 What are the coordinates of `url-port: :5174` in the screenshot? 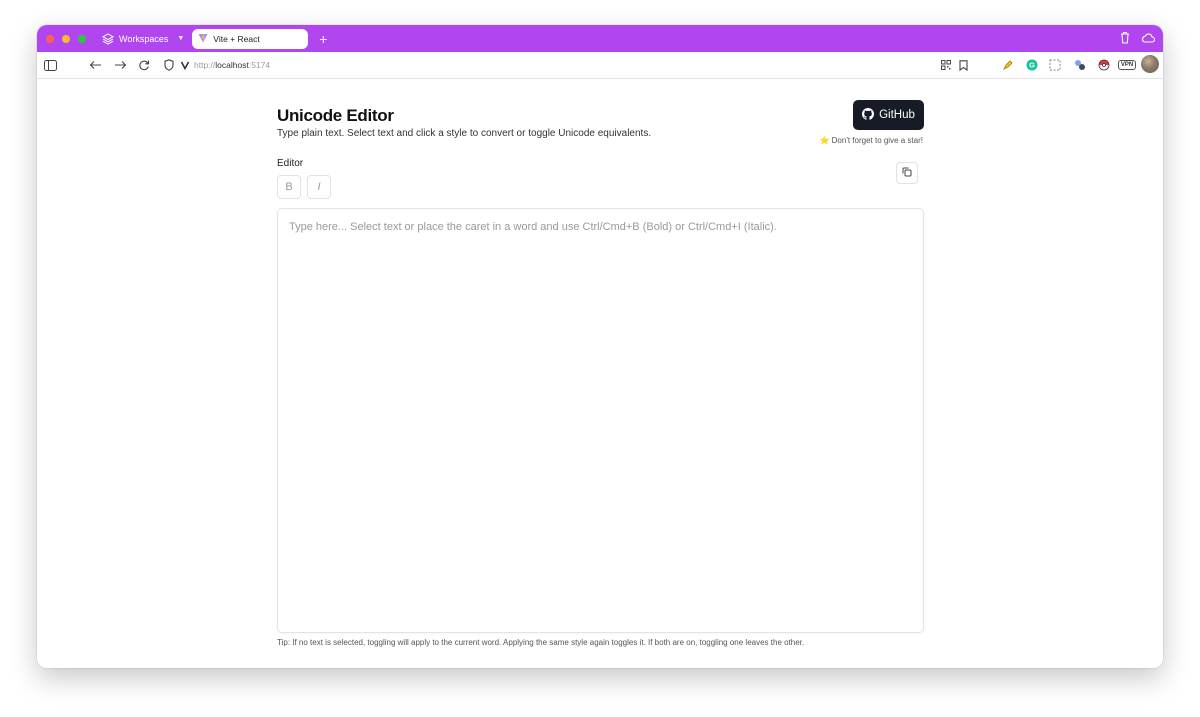 It's located at (259, 65).